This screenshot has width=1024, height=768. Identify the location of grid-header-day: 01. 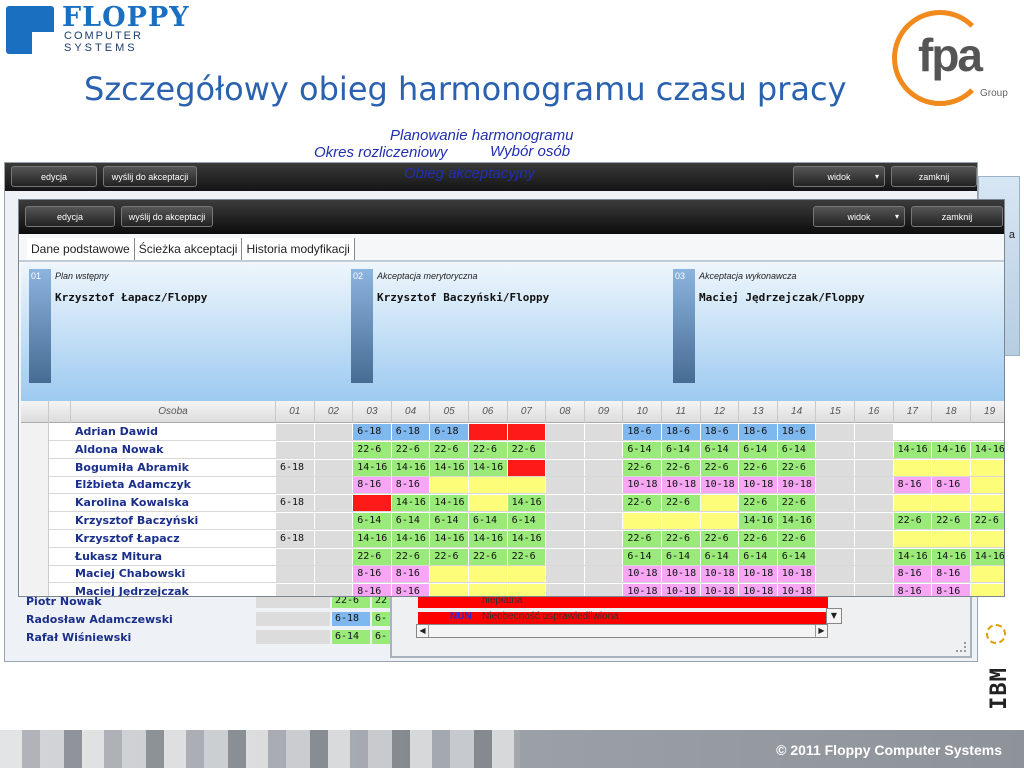
(295, 412).